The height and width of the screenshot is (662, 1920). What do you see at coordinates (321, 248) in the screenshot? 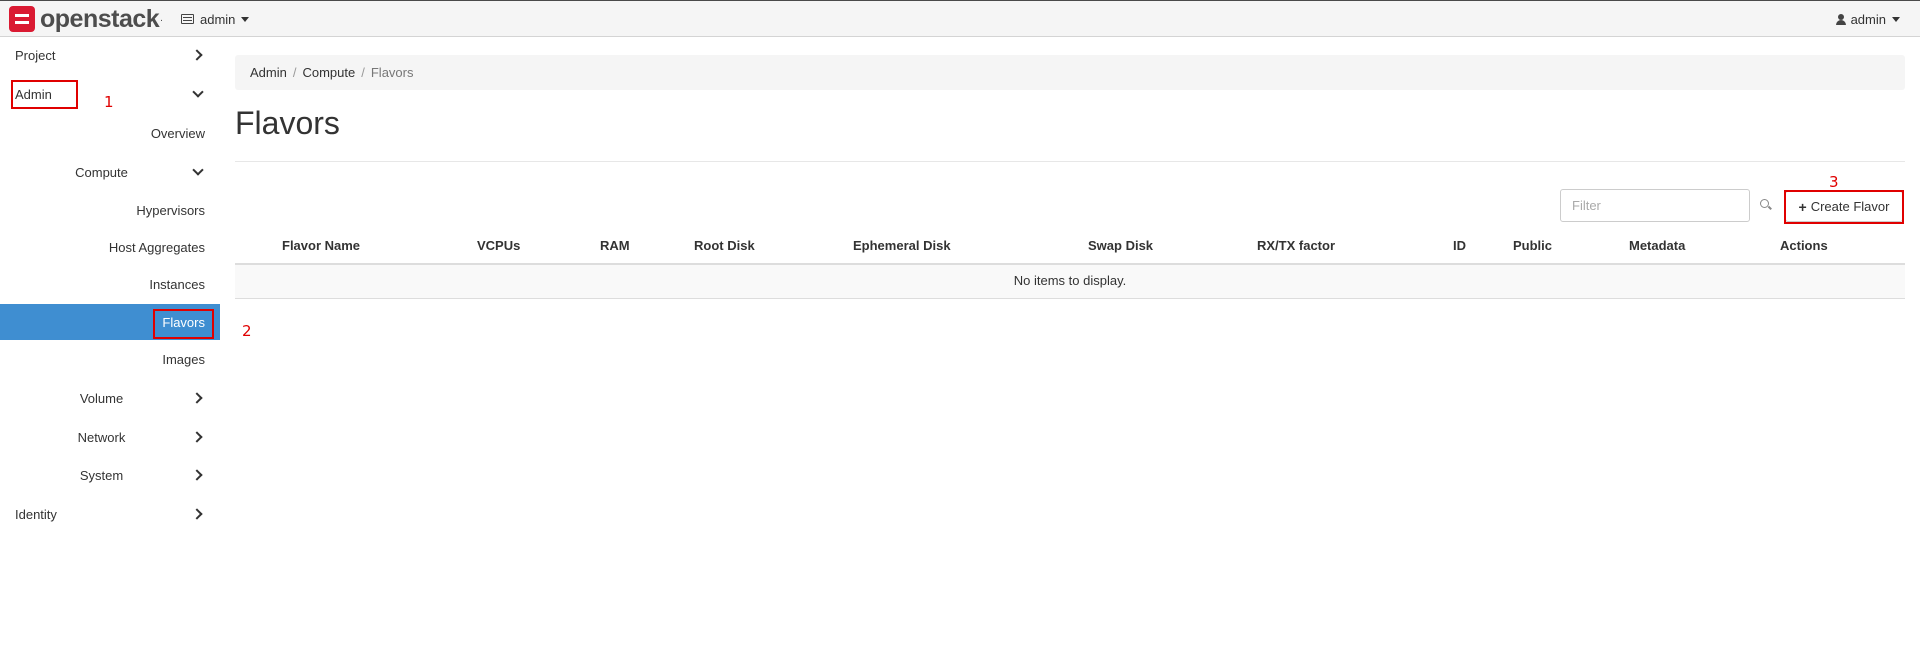
I see `column-header-flavor-name: Flavor Name` at bounding box center [321, 248].